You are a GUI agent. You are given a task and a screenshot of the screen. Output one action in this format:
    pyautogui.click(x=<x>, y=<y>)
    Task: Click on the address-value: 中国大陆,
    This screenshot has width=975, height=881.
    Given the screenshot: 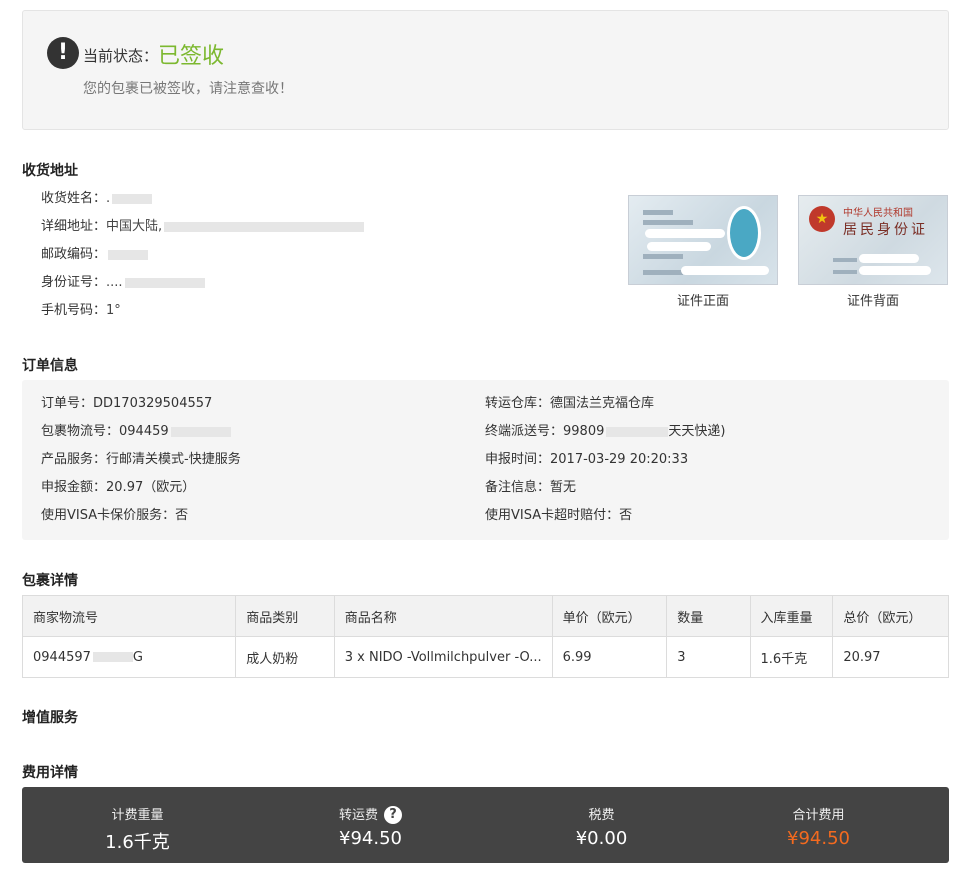 What is the action you would take?
    pyautogui.click(x=134, y=226)
    